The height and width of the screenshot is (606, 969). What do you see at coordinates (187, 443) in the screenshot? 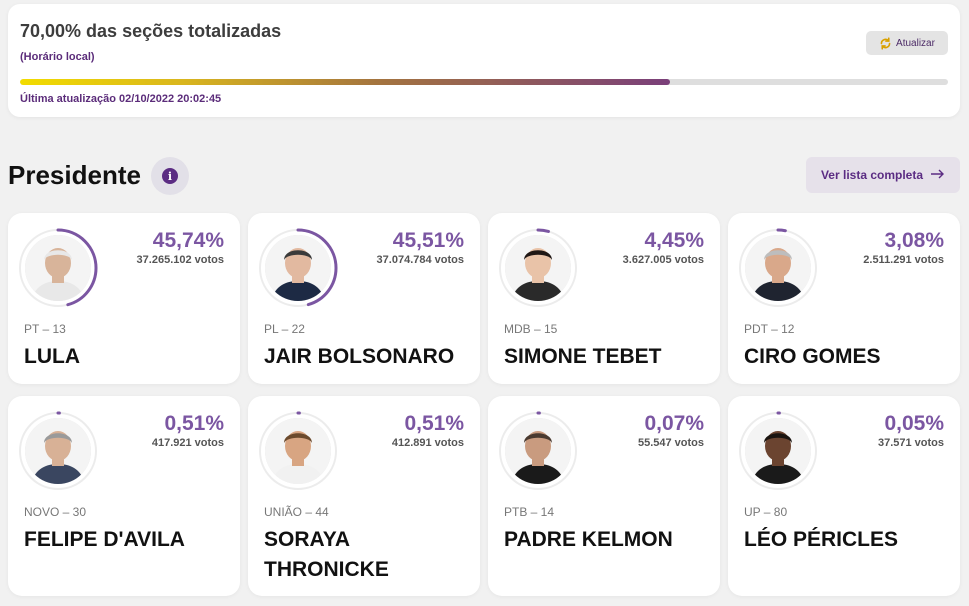
I see `candidate-votes: 417.921 votos` at bounding box center [187, 443].